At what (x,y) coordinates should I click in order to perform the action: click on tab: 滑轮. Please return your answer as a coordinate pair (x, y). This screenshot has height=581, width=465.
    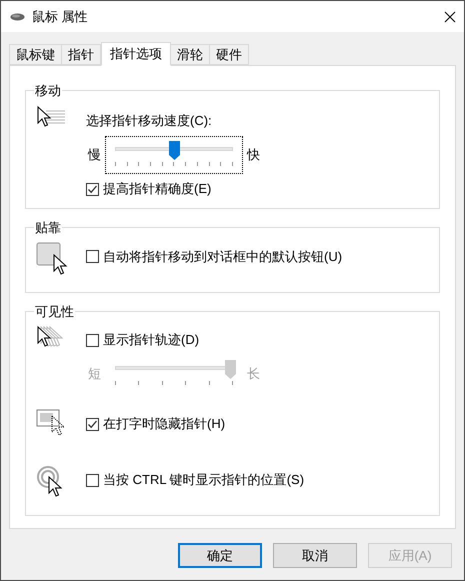
    Looking at the image, I should click on (190, 54).